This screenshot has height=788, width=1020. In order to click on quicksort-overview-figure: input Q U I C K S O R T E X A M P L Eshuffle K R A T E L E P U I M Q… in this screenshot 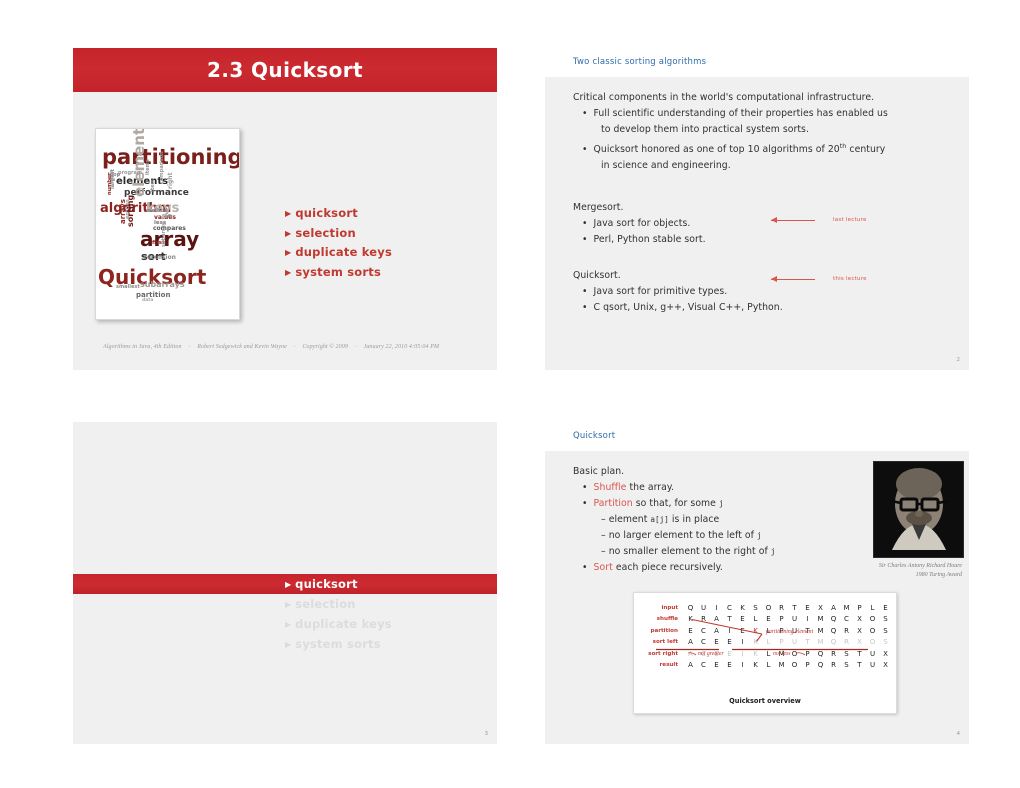, I will do `click(765, 653)`.